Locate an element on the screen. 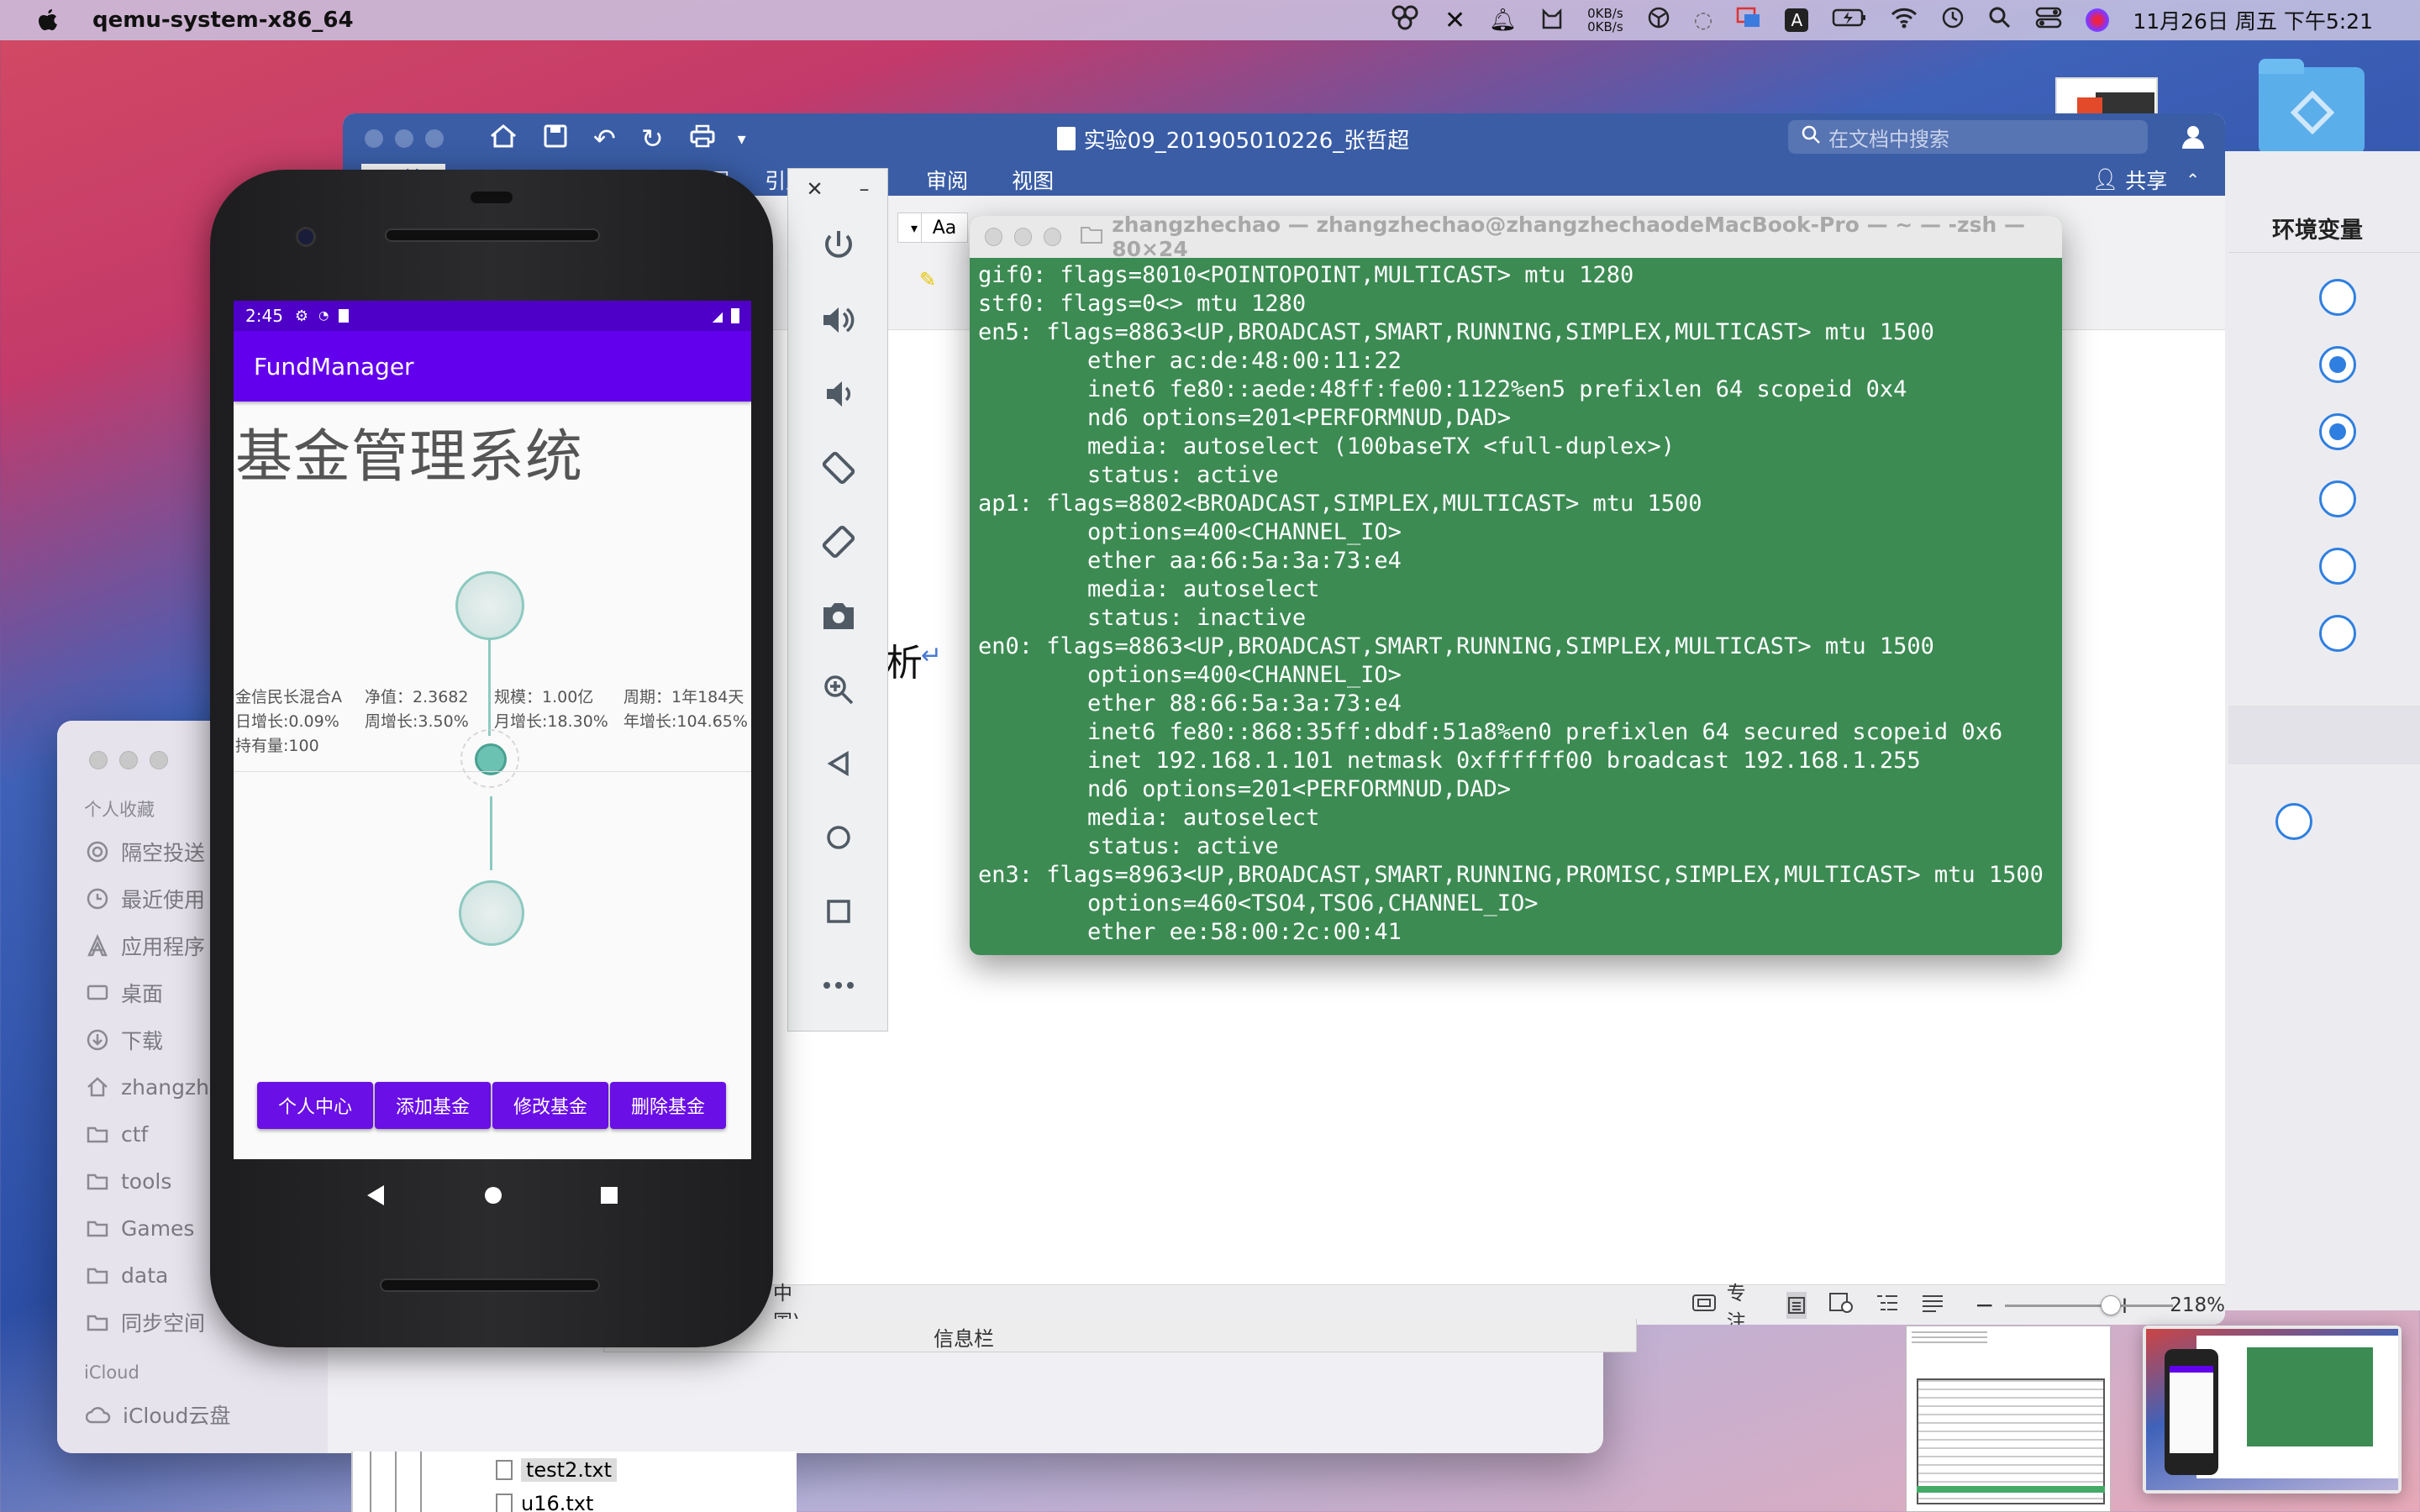 The height and width of the screenshot is (1512, 2420). phone-camera is located at coordinates (306, 237).